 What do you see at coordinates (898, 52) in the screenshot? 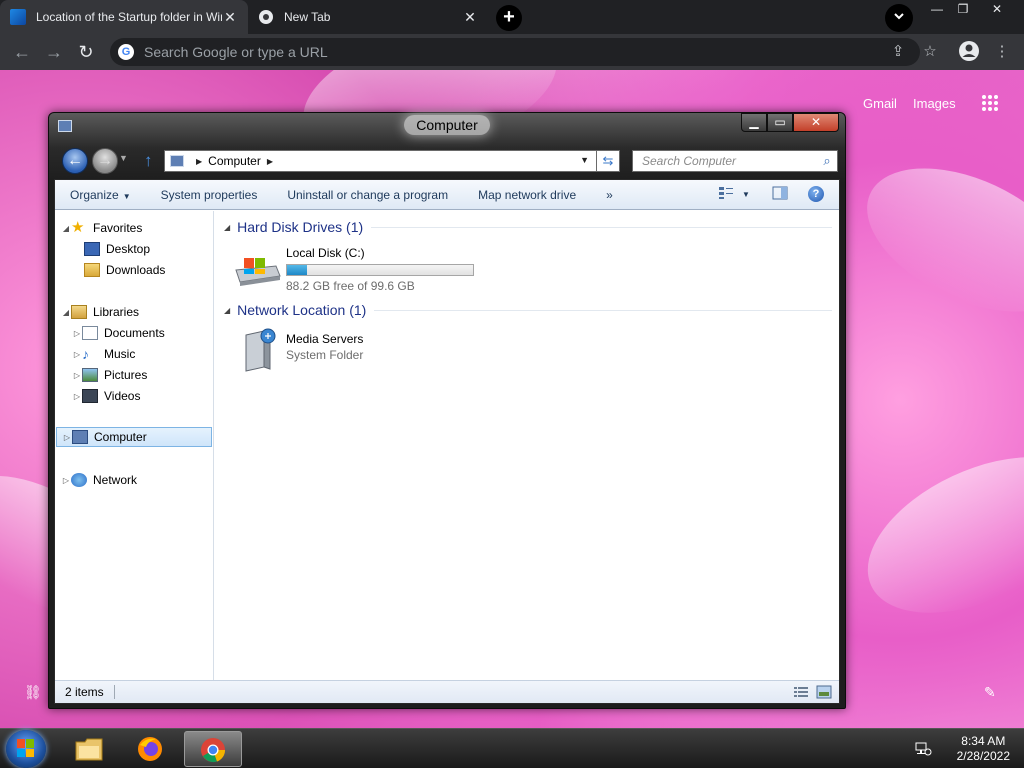
I see `share-icon: ⇪` at bounding box center [898, 52].